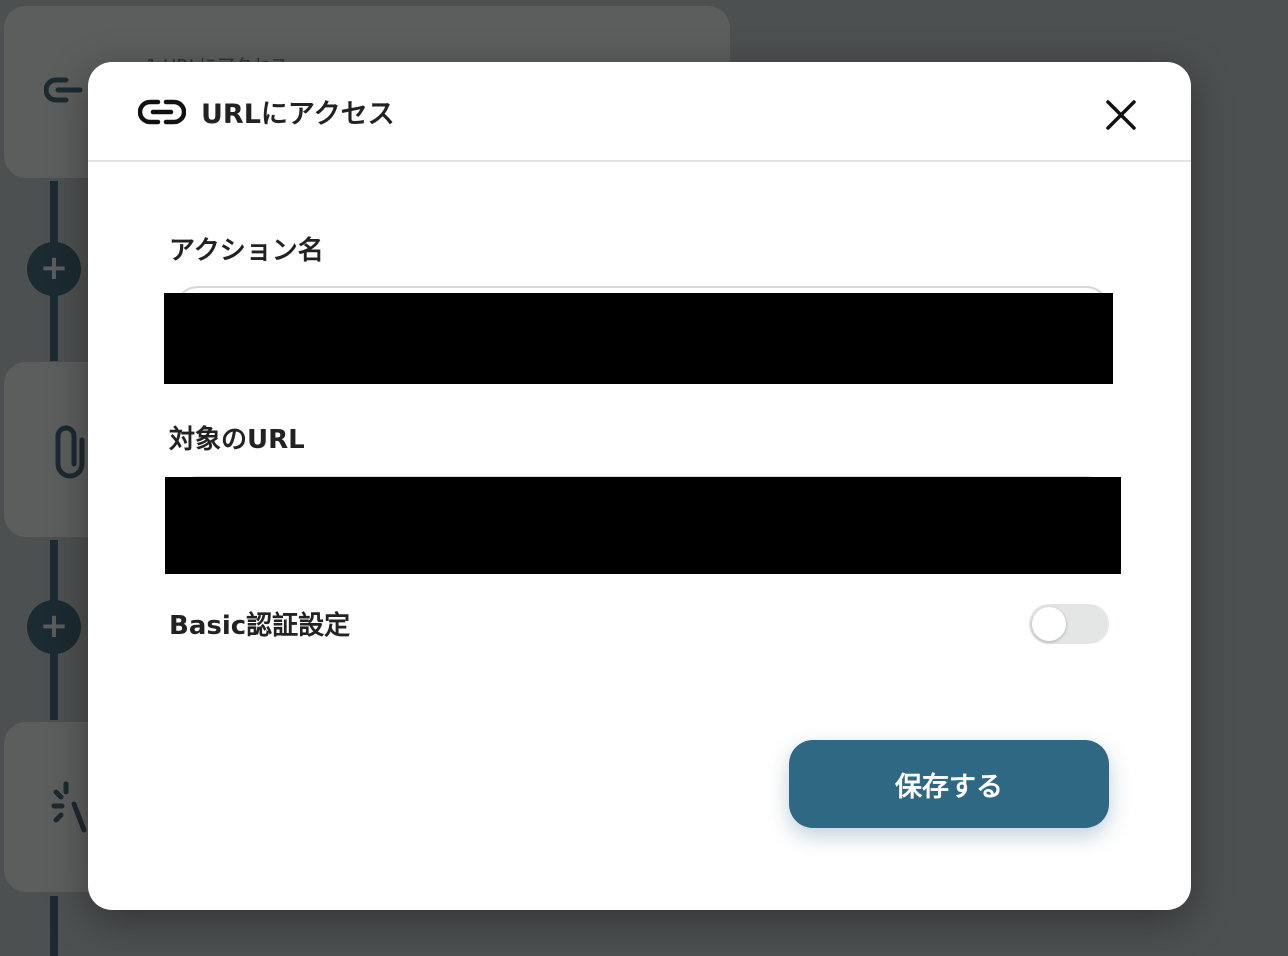 The width and height of the screenshot is (1288, 956). What do you see at coordinates (72, 452) in the screenshot?
I see `paperclip-icon` at bounding box center [72, 452].